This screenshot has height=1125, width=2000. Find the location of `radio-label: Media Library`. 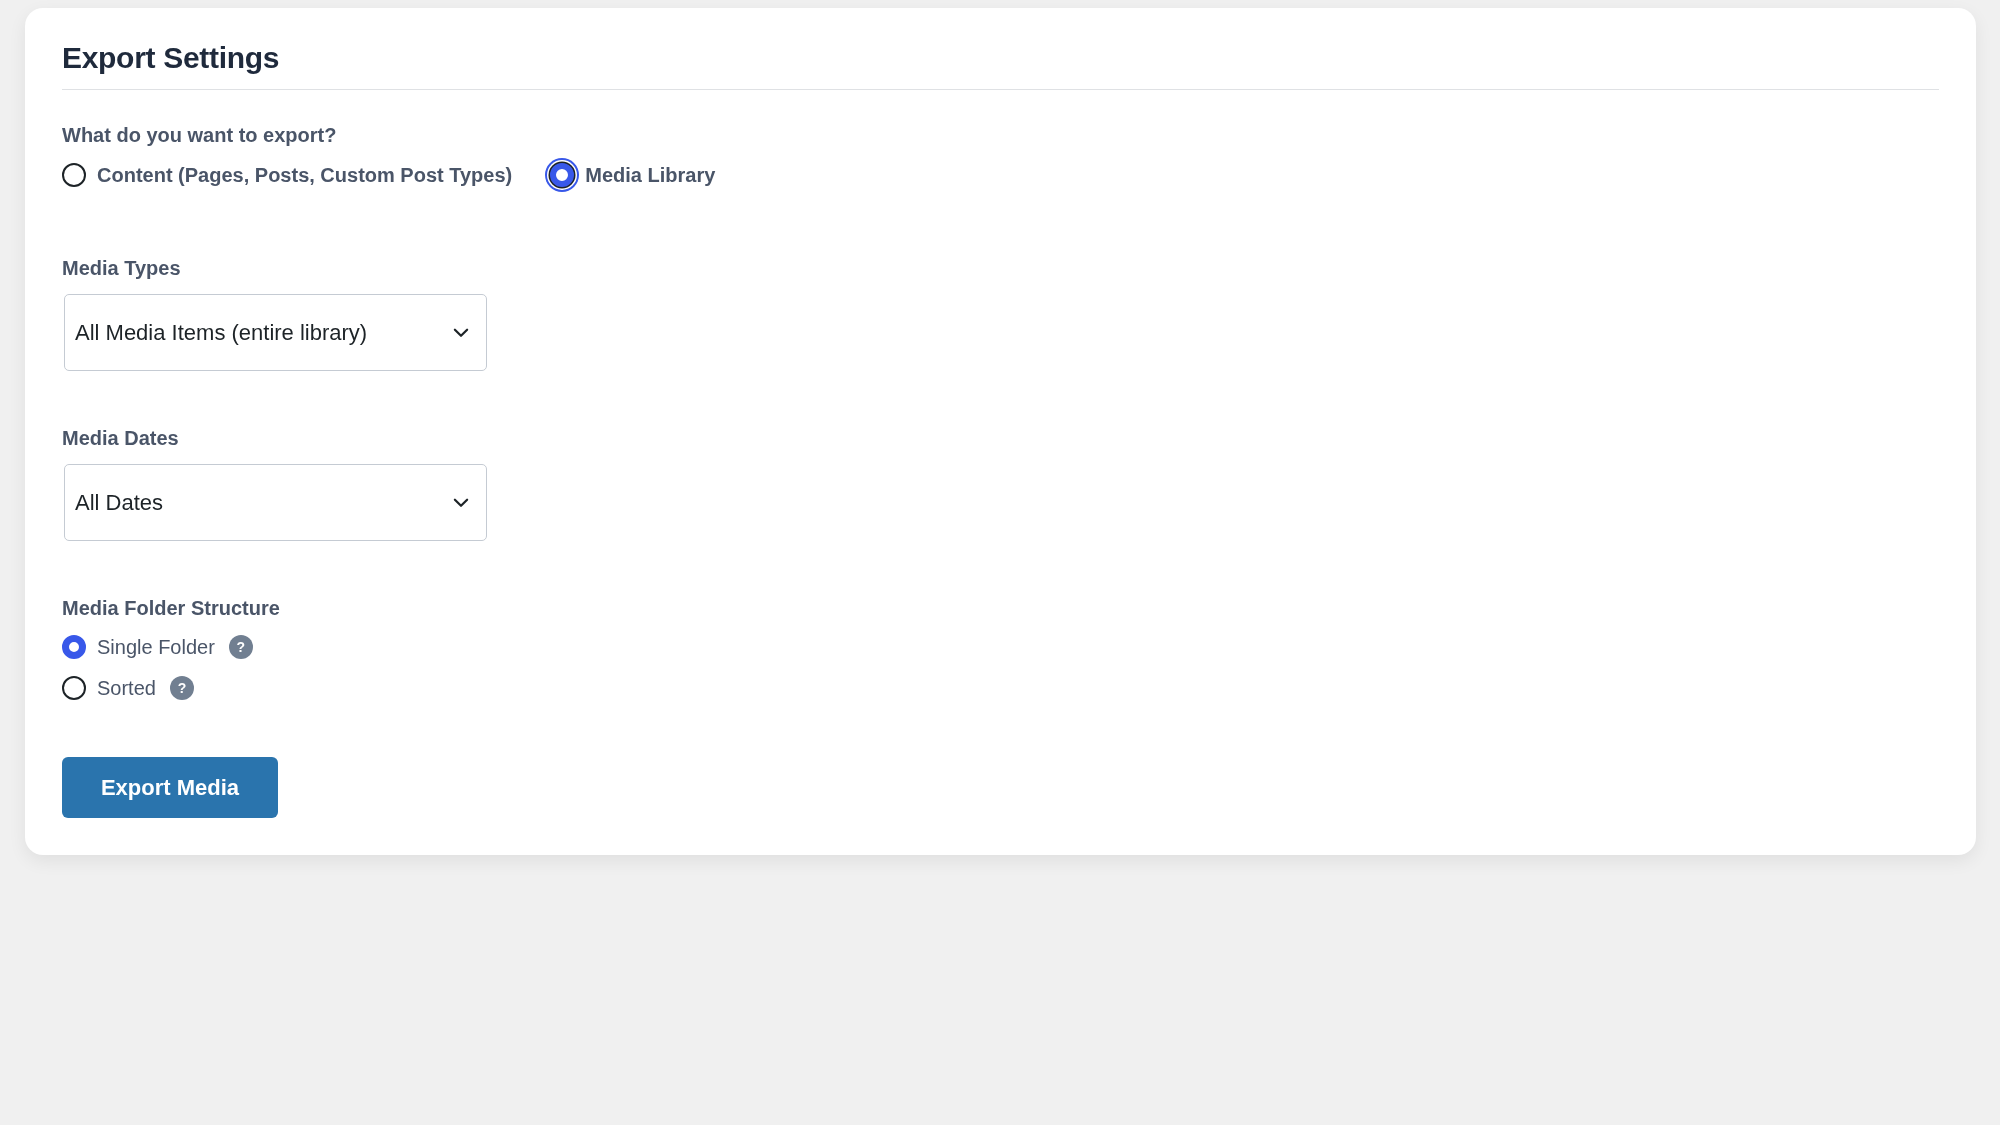

radio-label: Media Library is located at coordinates (650, 175).